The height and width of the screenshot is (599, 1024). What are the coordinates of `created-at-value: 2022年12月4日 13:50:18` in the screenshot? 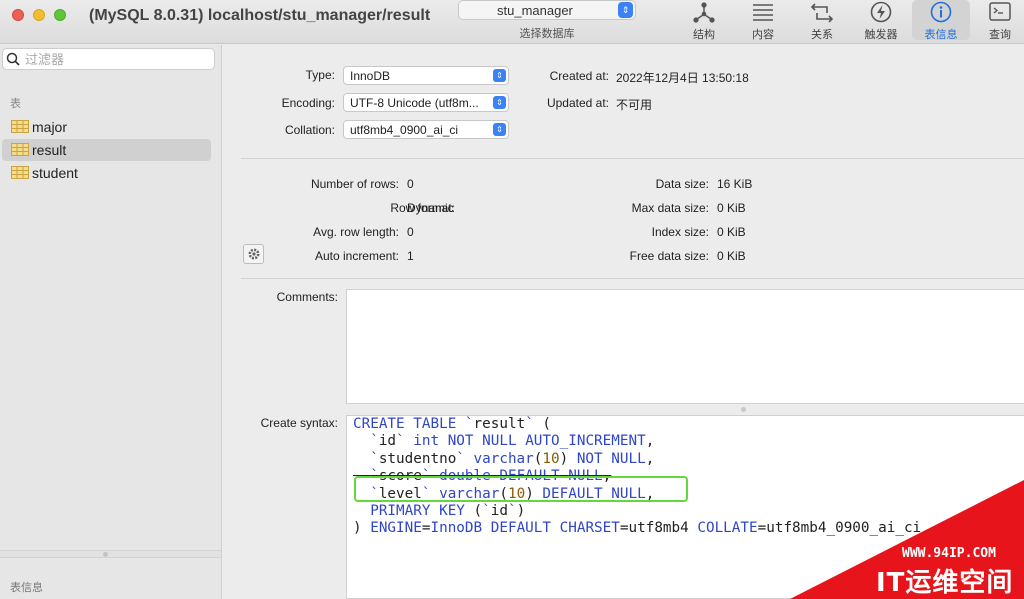 It's located at (682, 78).